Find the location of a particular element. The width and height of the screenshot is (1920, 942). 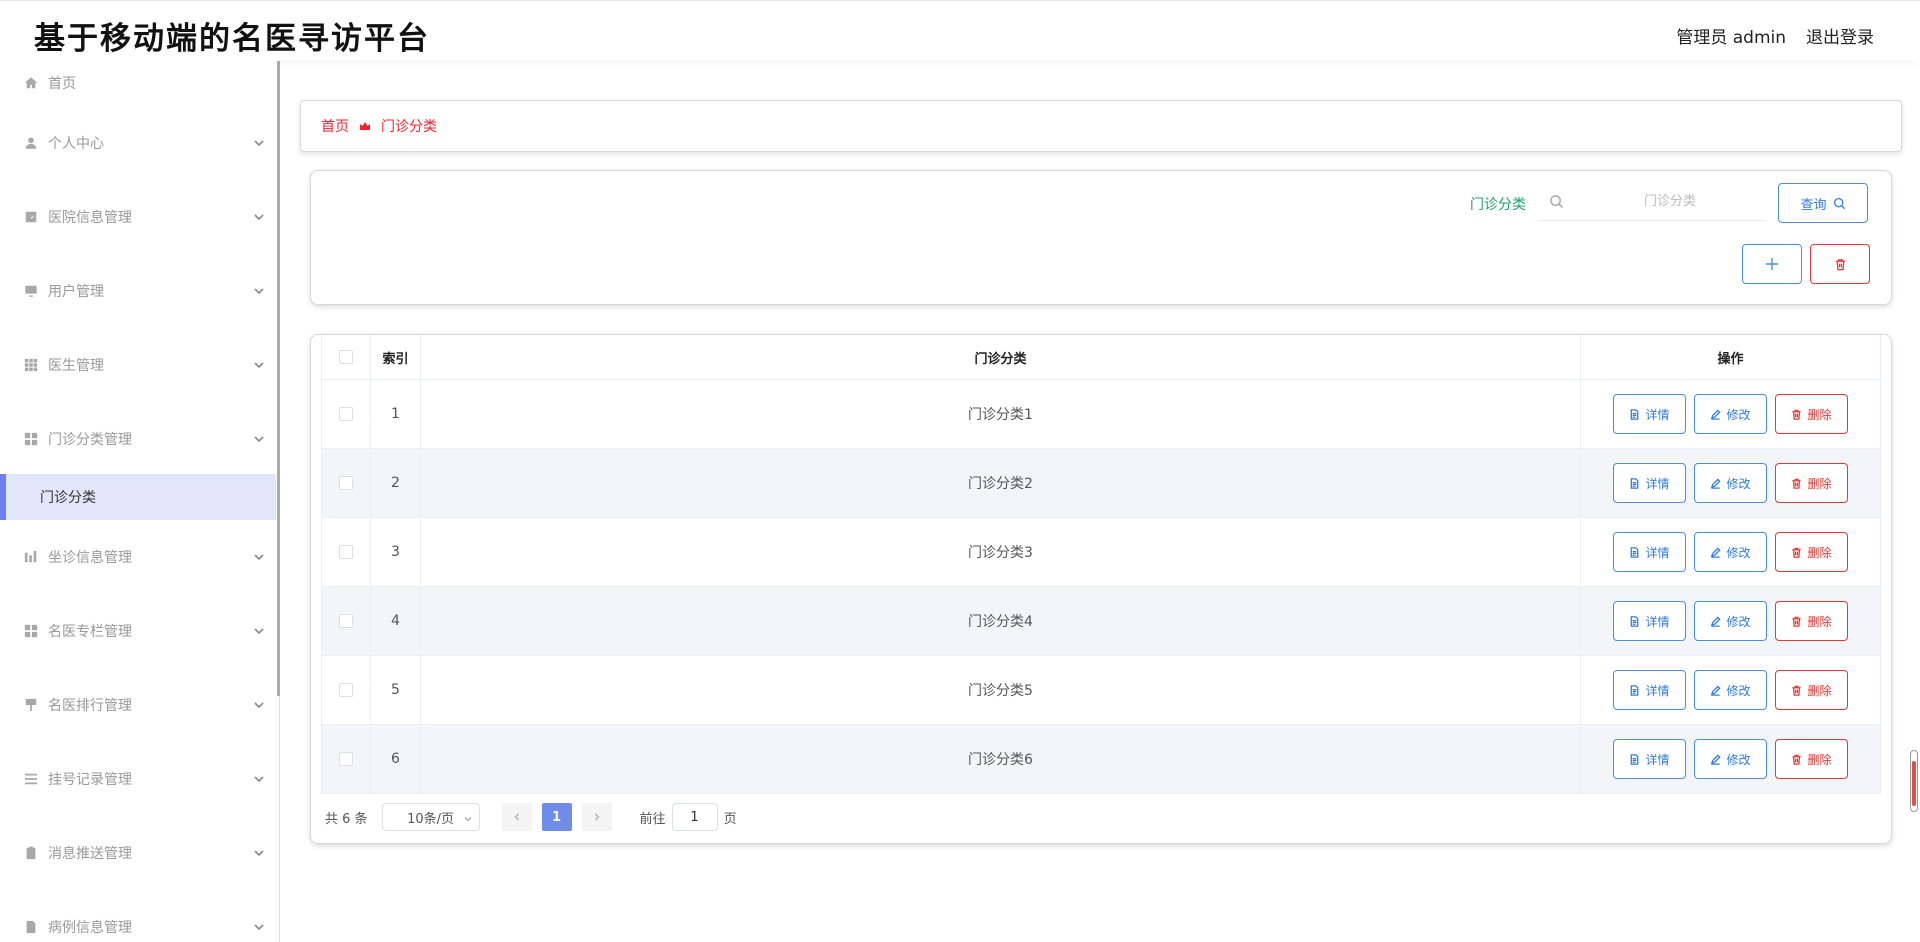

prev-page-button is located at coordinates (516, 817).